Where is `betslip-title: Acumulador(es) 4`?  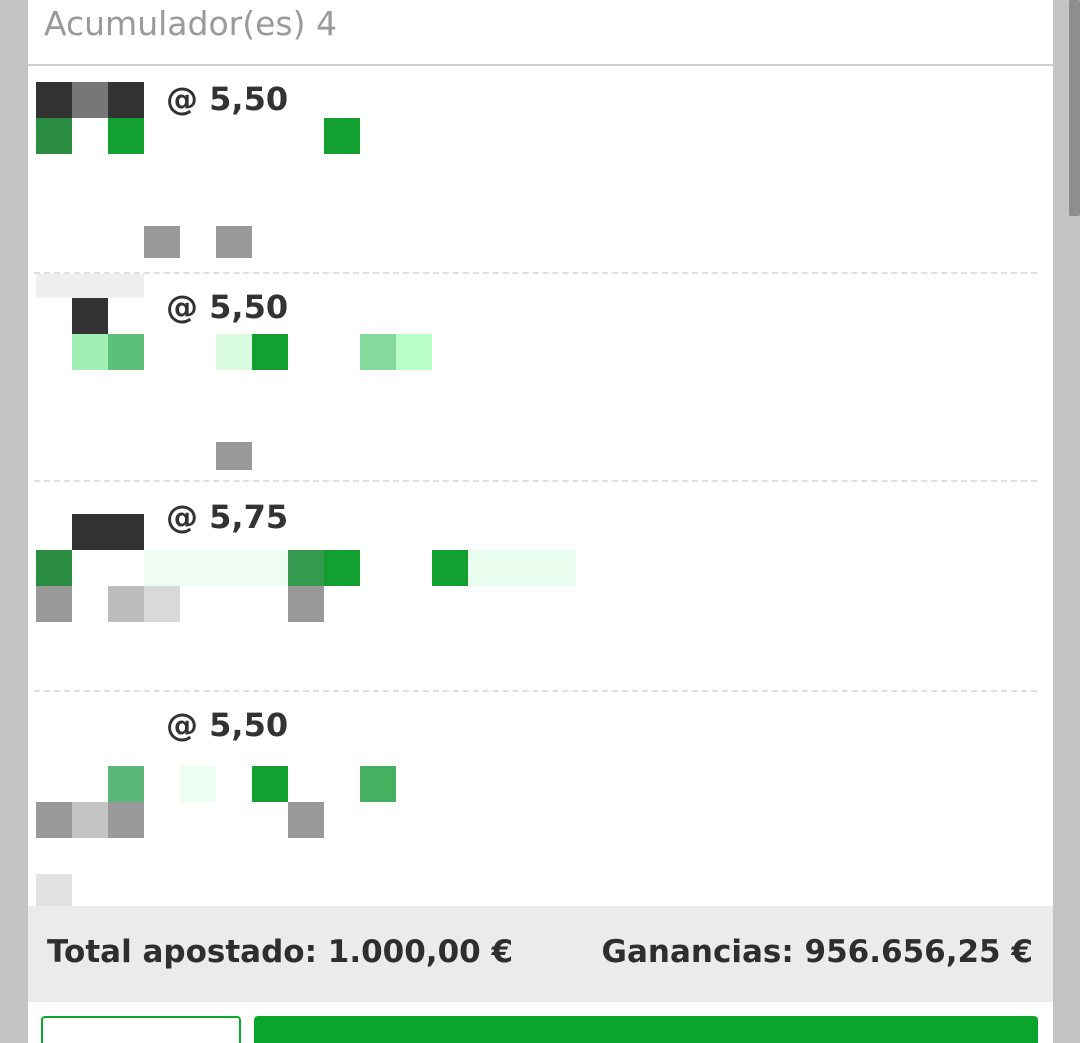 betslip-title: Acumulador(es) 4 is located at coordinates (190, 23).